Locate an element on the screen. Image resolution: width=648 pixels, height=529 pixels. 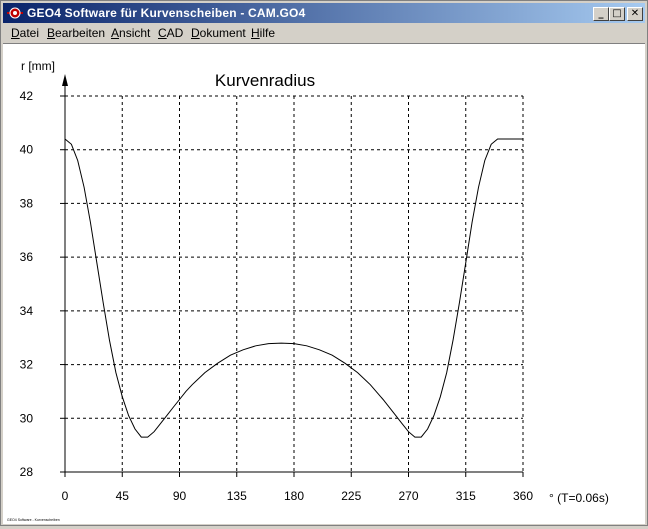
y-tick-label: 36 is located at coordinates (27, 257).